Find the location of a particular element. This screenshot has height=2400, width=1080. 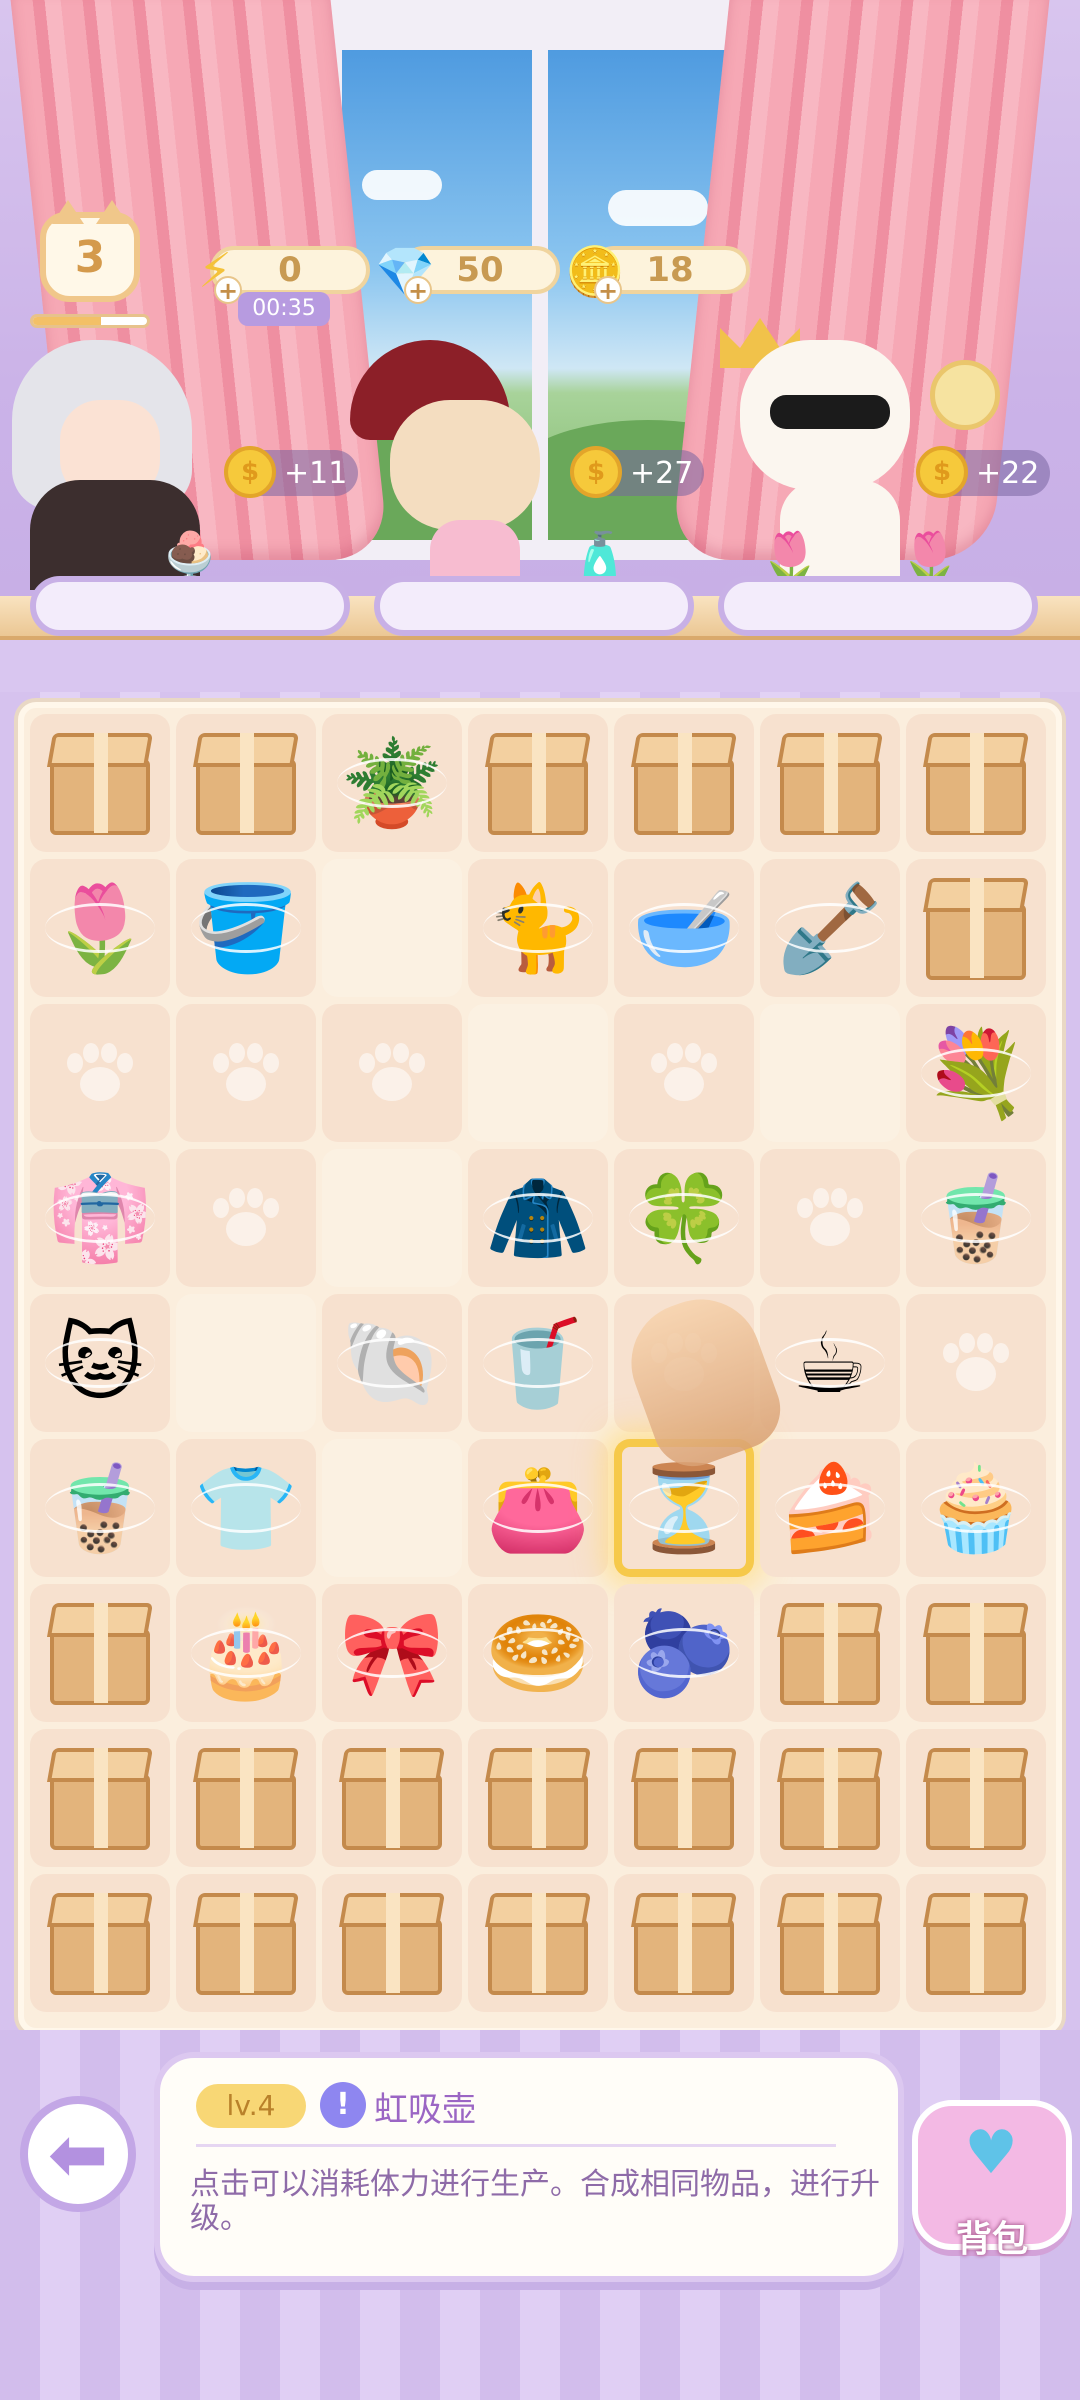

board-cell: 🪣 is located at coordinates (246, 928).